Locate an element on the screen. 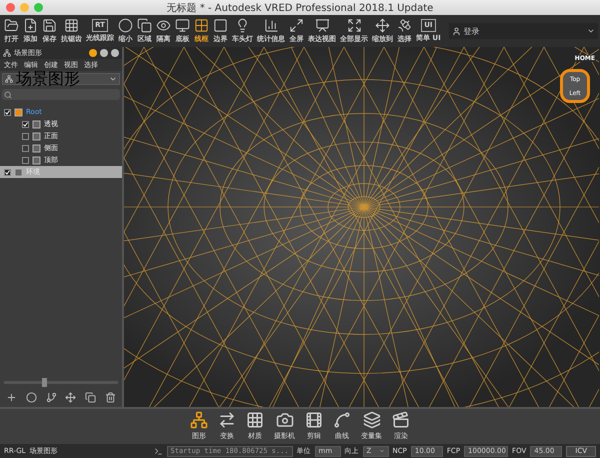 This screenshot has height=458, width=600. screen-icon is located at coordinates (182, 25).